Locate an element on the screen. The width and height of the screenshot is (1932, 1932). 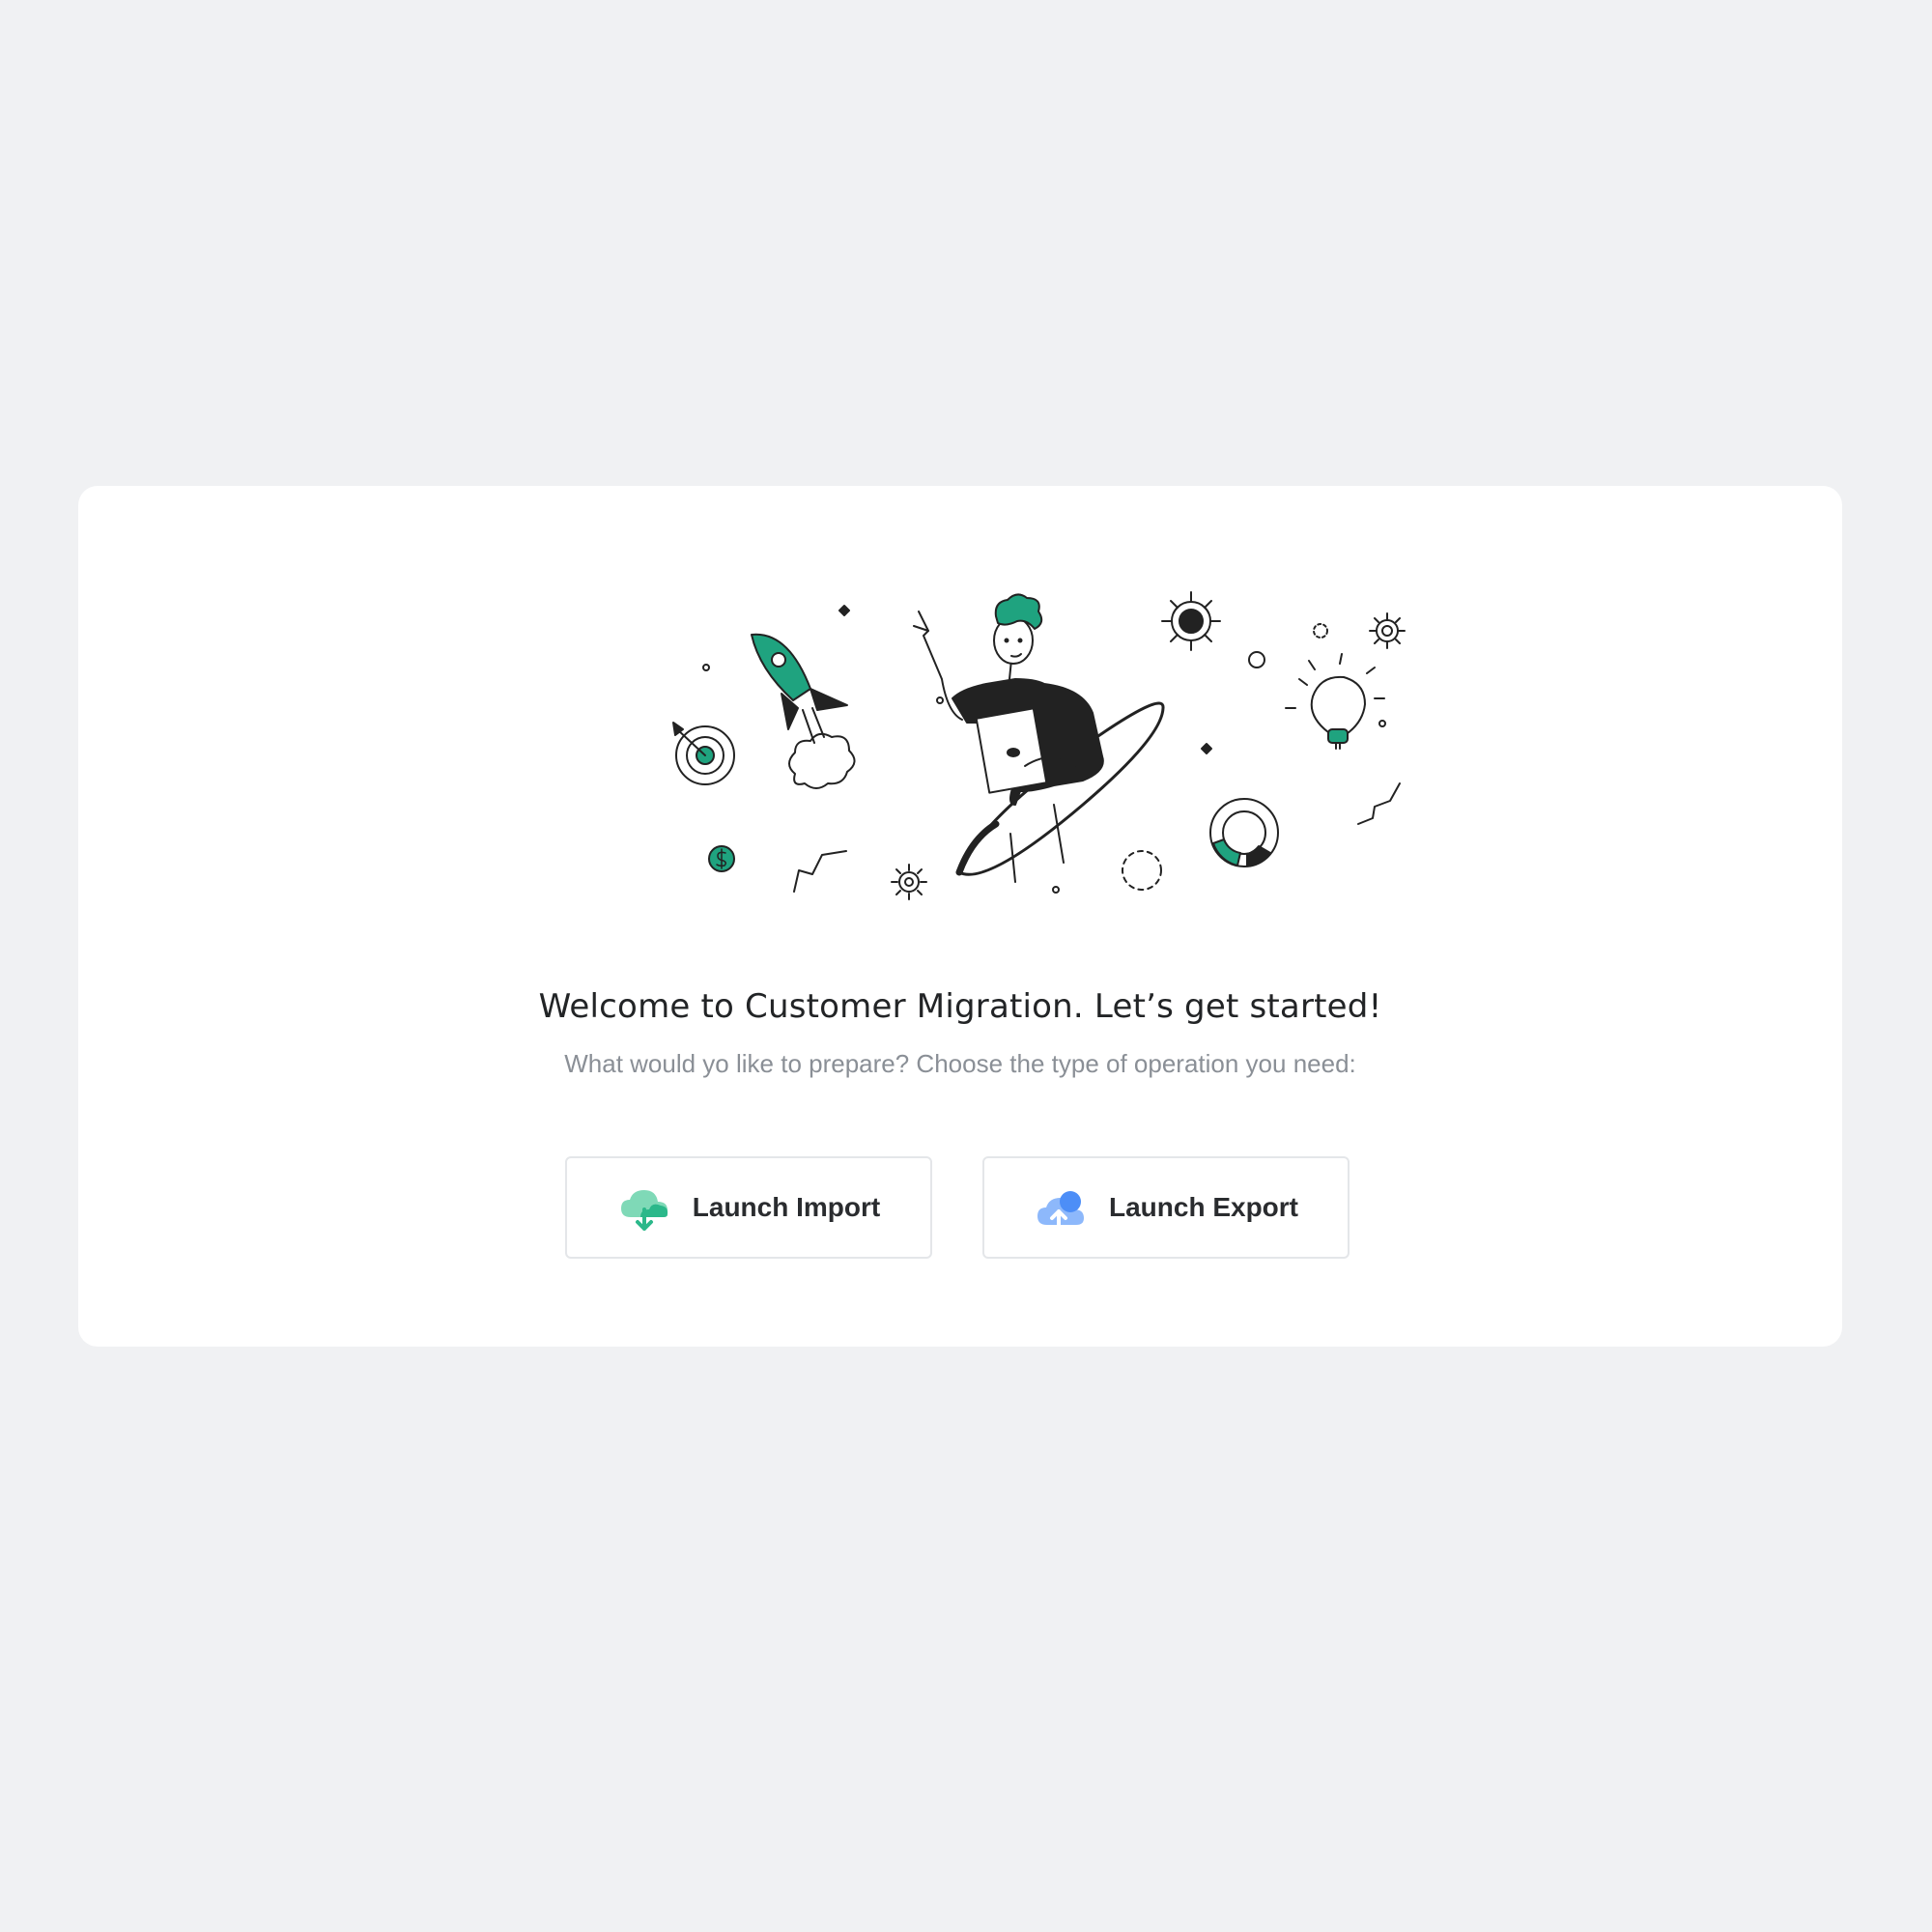
donut-chart-icon is located at coordinates (1244, 832).